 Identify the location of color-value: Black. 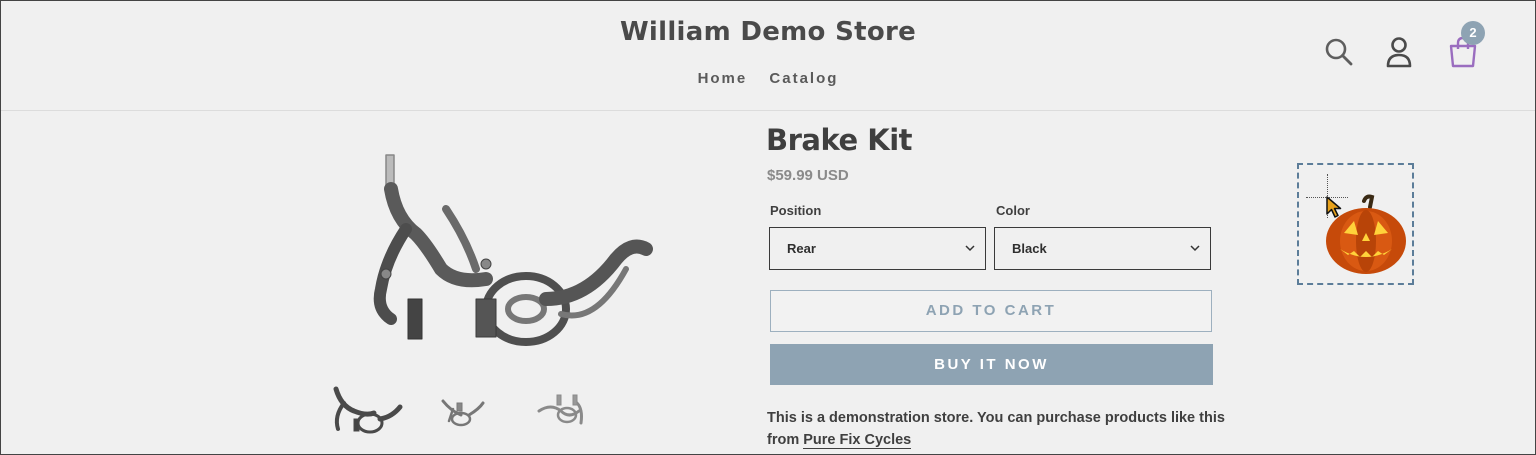
(1029, 248).